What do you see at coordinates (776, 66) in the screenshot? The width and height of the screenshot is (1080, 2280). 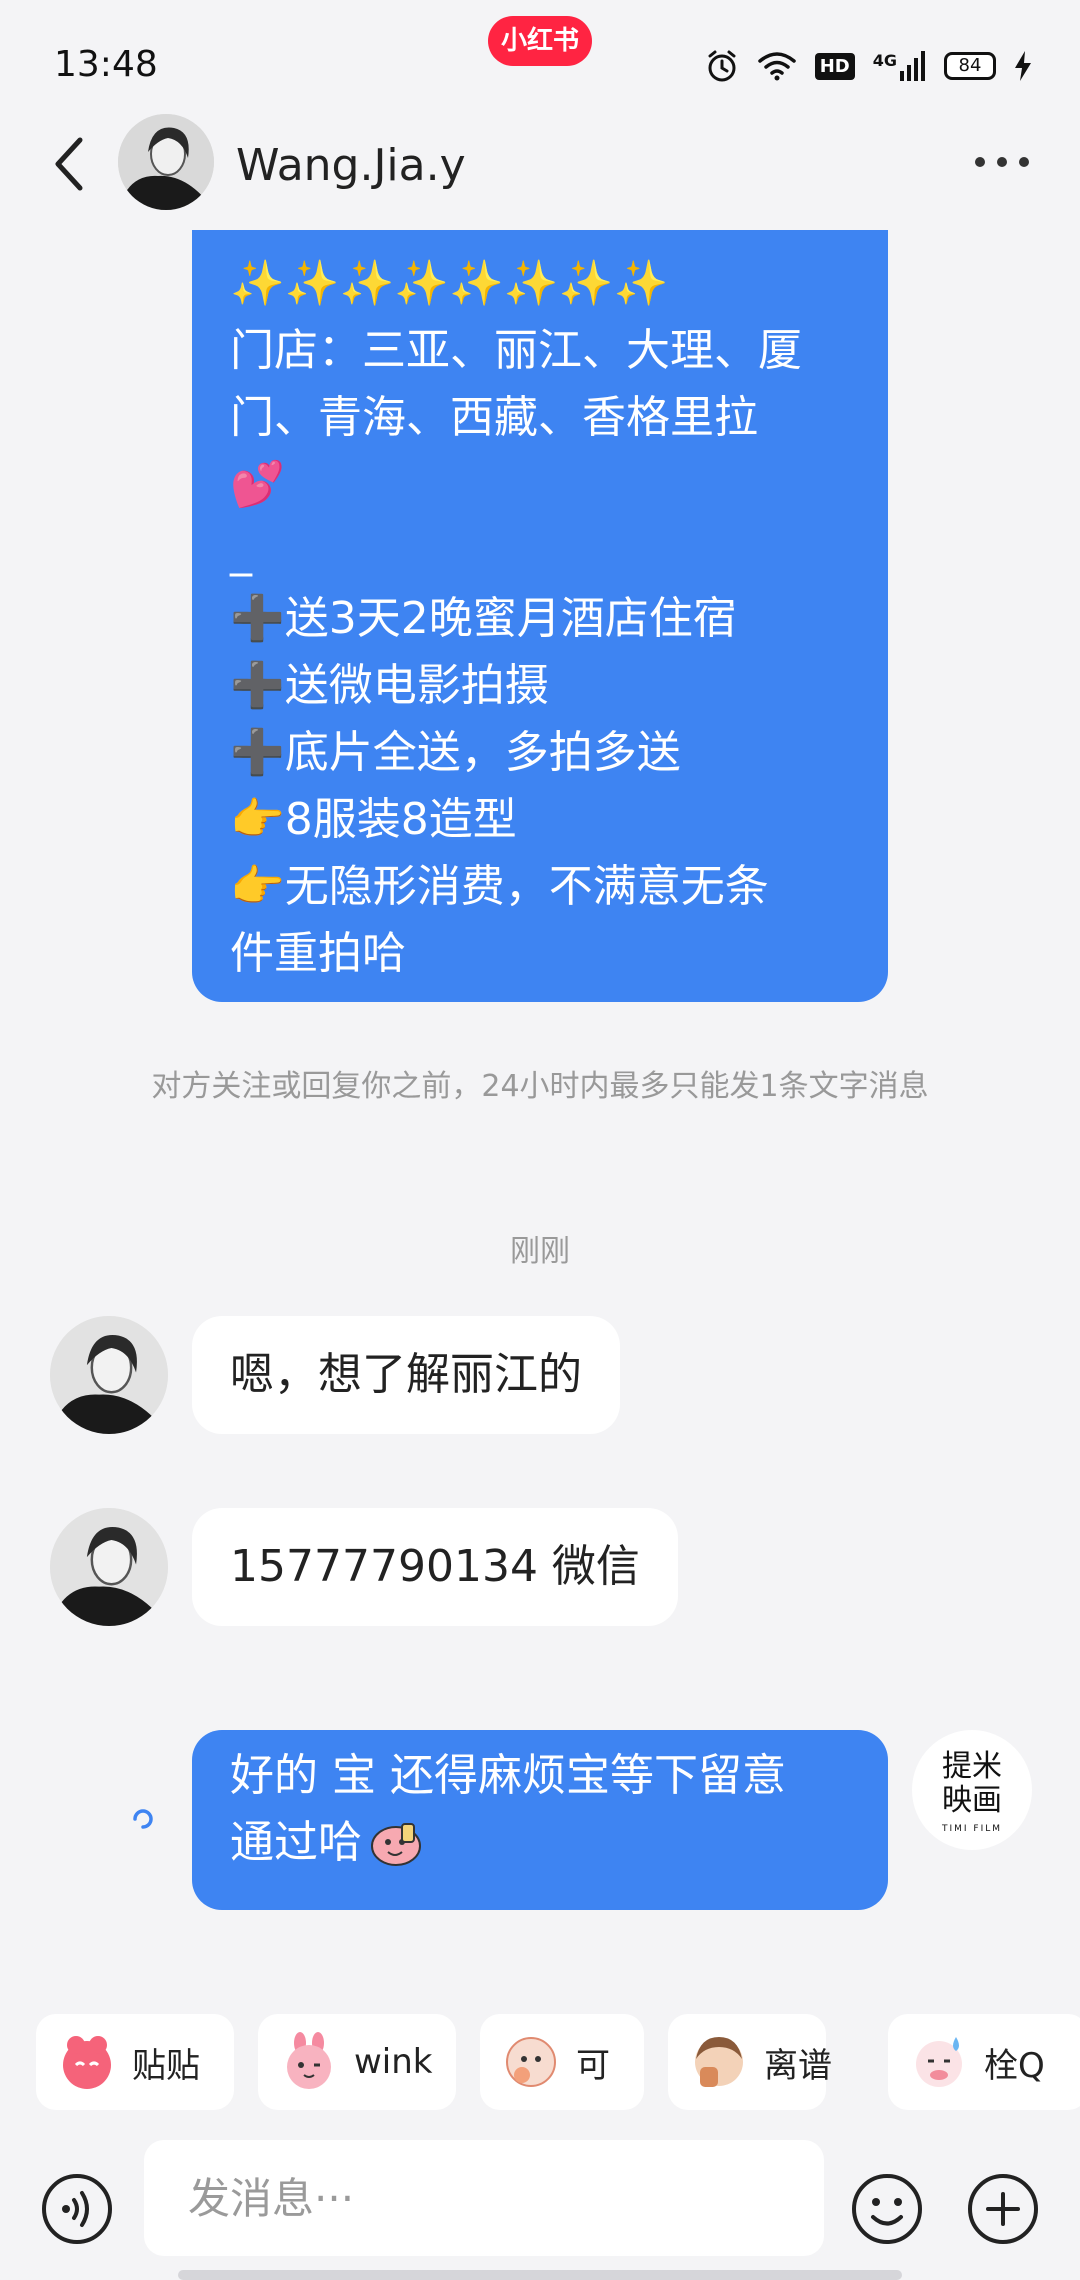 I see `wifi-icon` at bounding box center [776, 66].